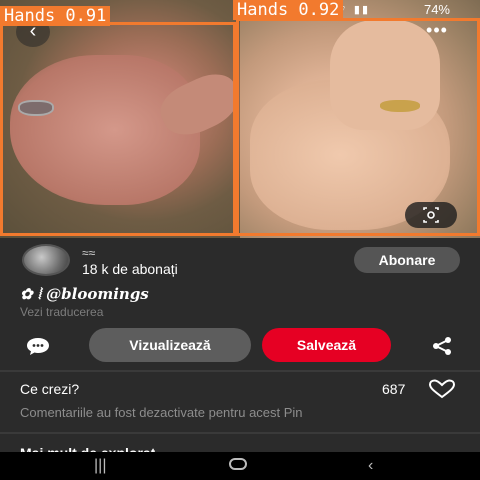 The width and height of the screenshot is (480, 480). Describe the element at coordinates (436, 9) in the screenshot. I see `battery-level: 74%` at that location.